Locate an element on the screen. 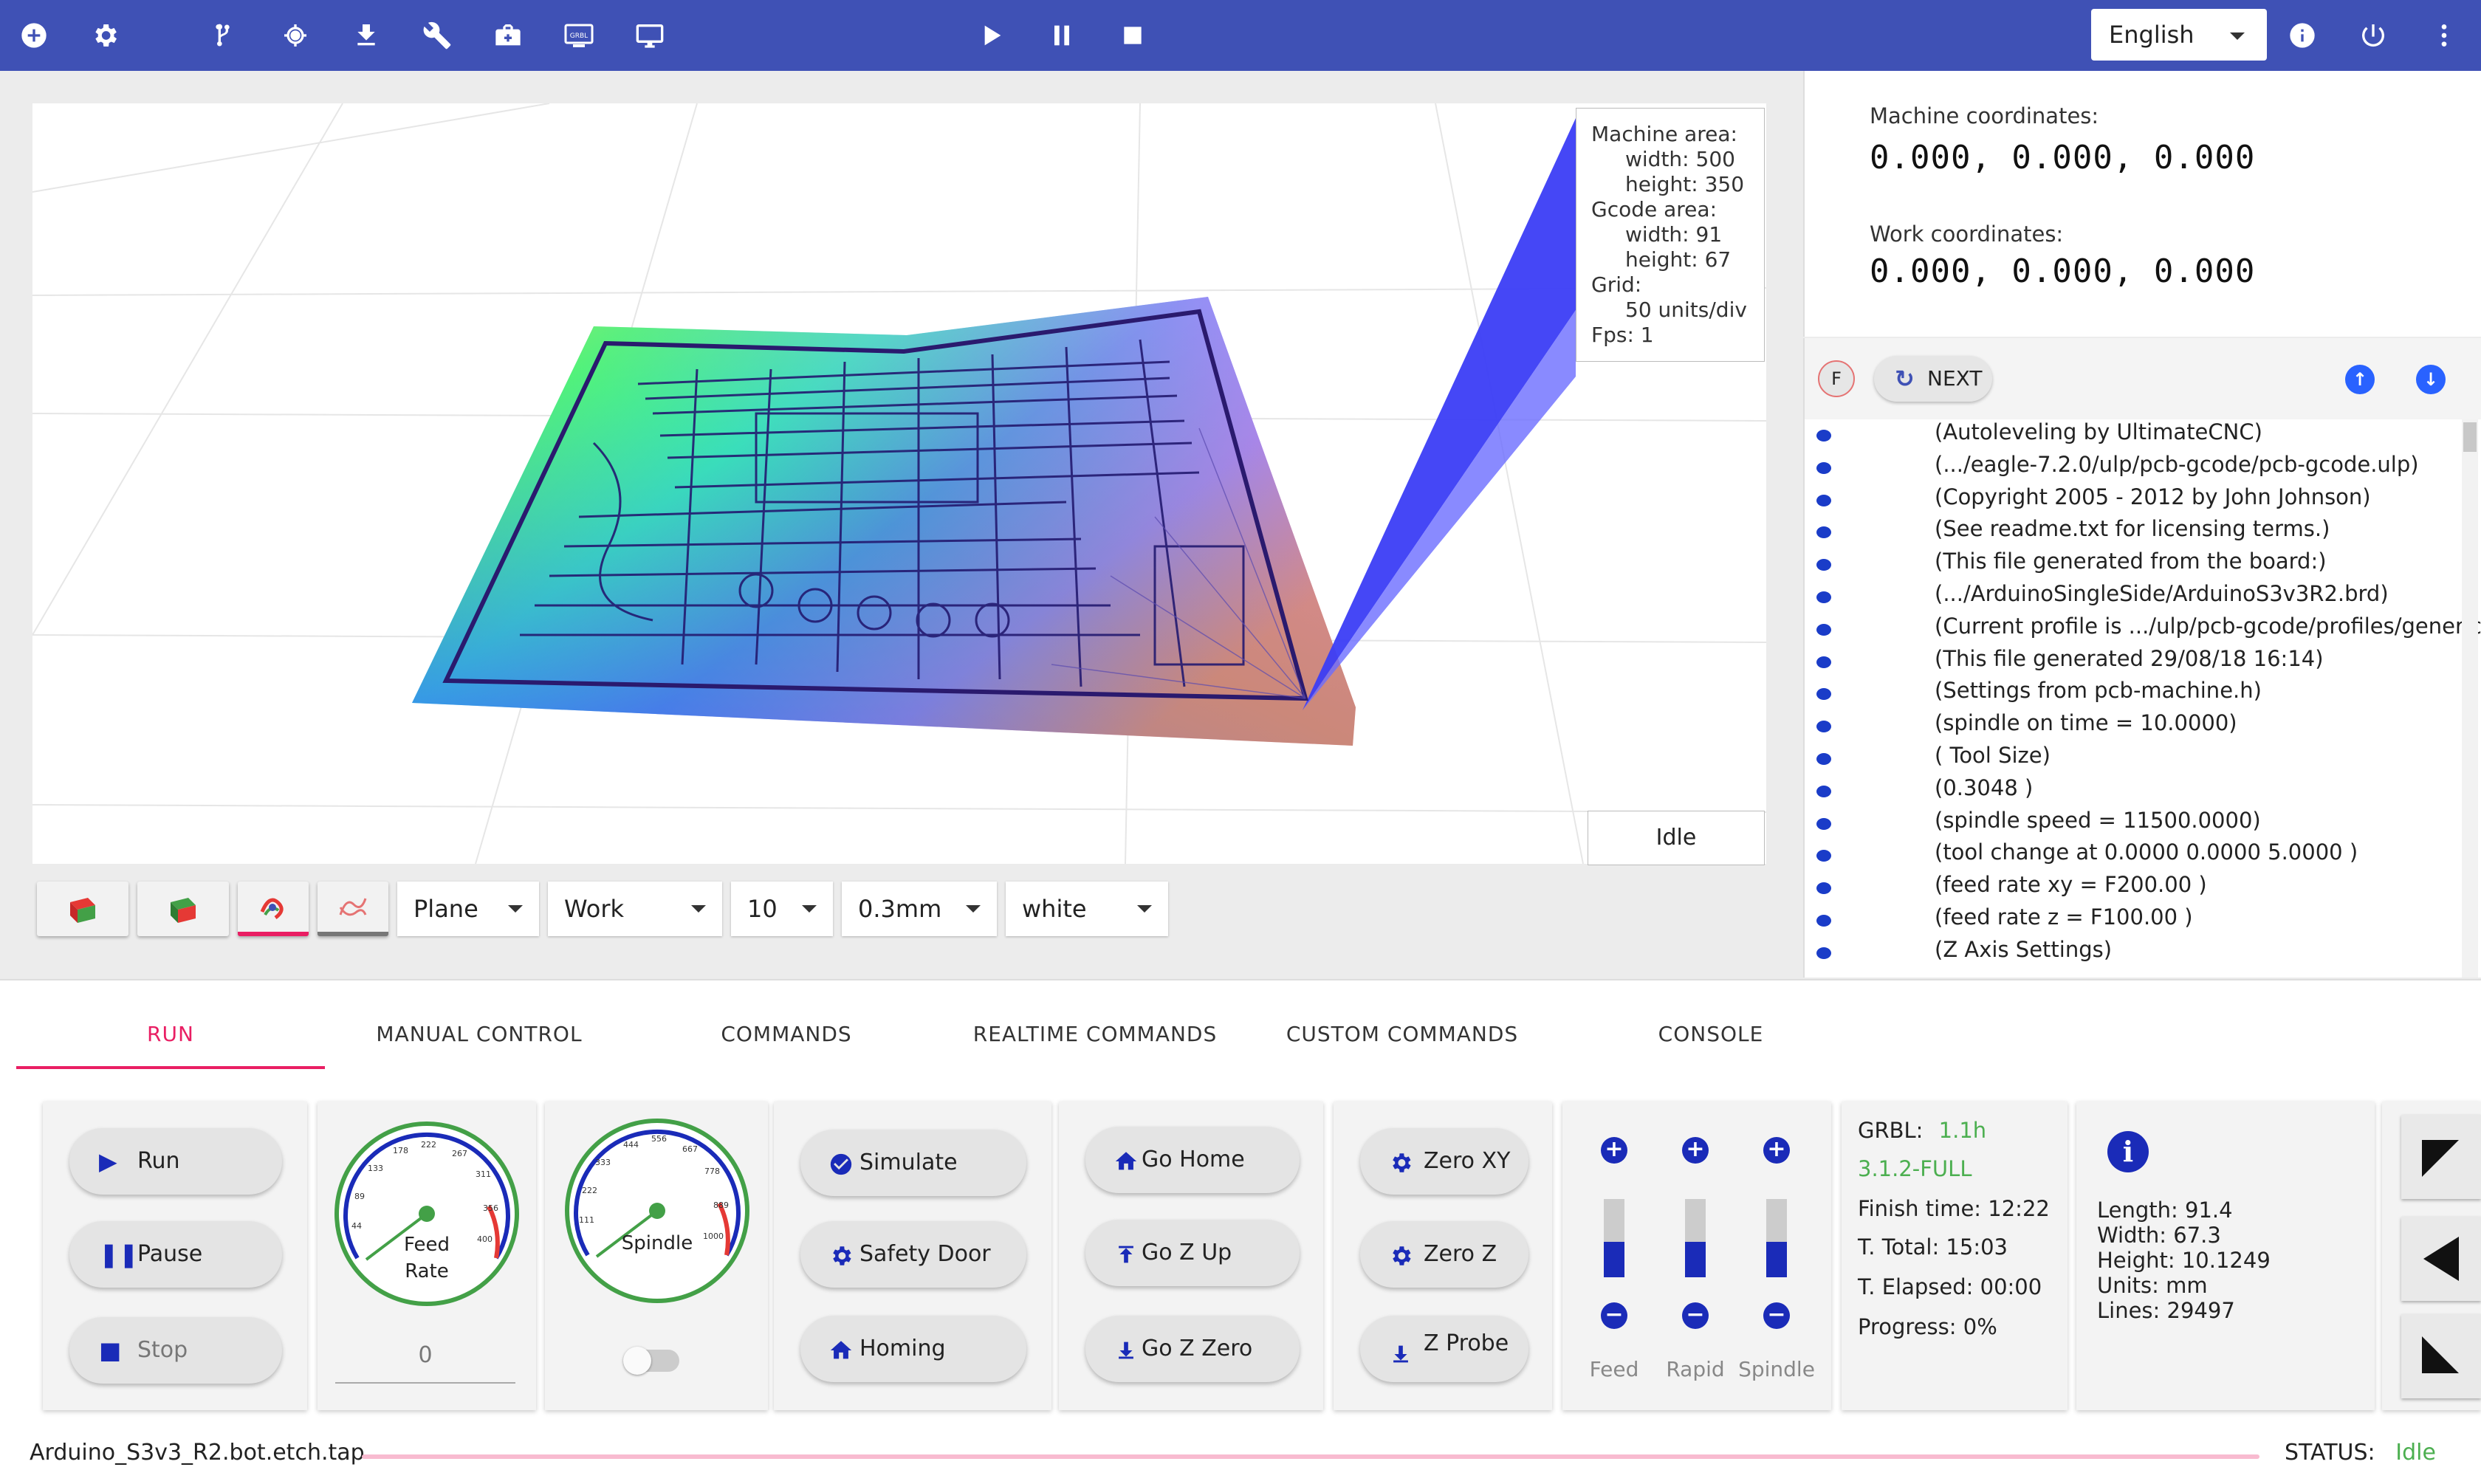  arrow-up-icon: ↑ is located at coordinates (2360, 379).